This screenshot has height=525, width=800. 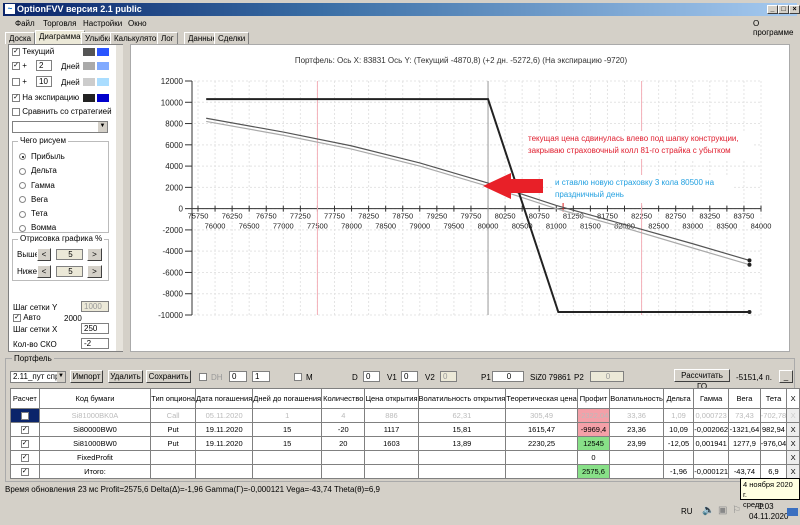 I want to click on table-row: ✓ Итого: 2575,6 -1,96 -0,000121 -43,74 6,9 X, so click(x=405, y=471).